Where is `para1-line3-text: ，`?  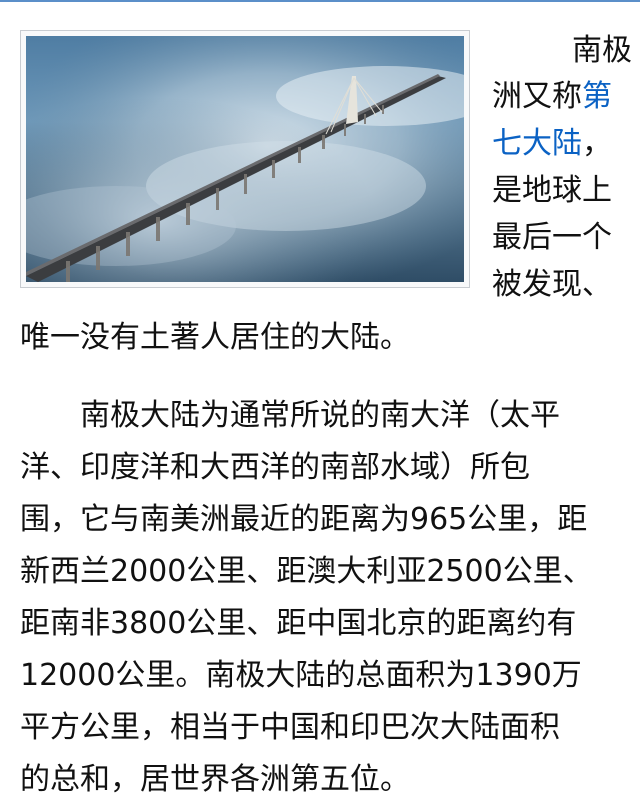
para1-line3-text: ， is located at coordinates (597, 143).